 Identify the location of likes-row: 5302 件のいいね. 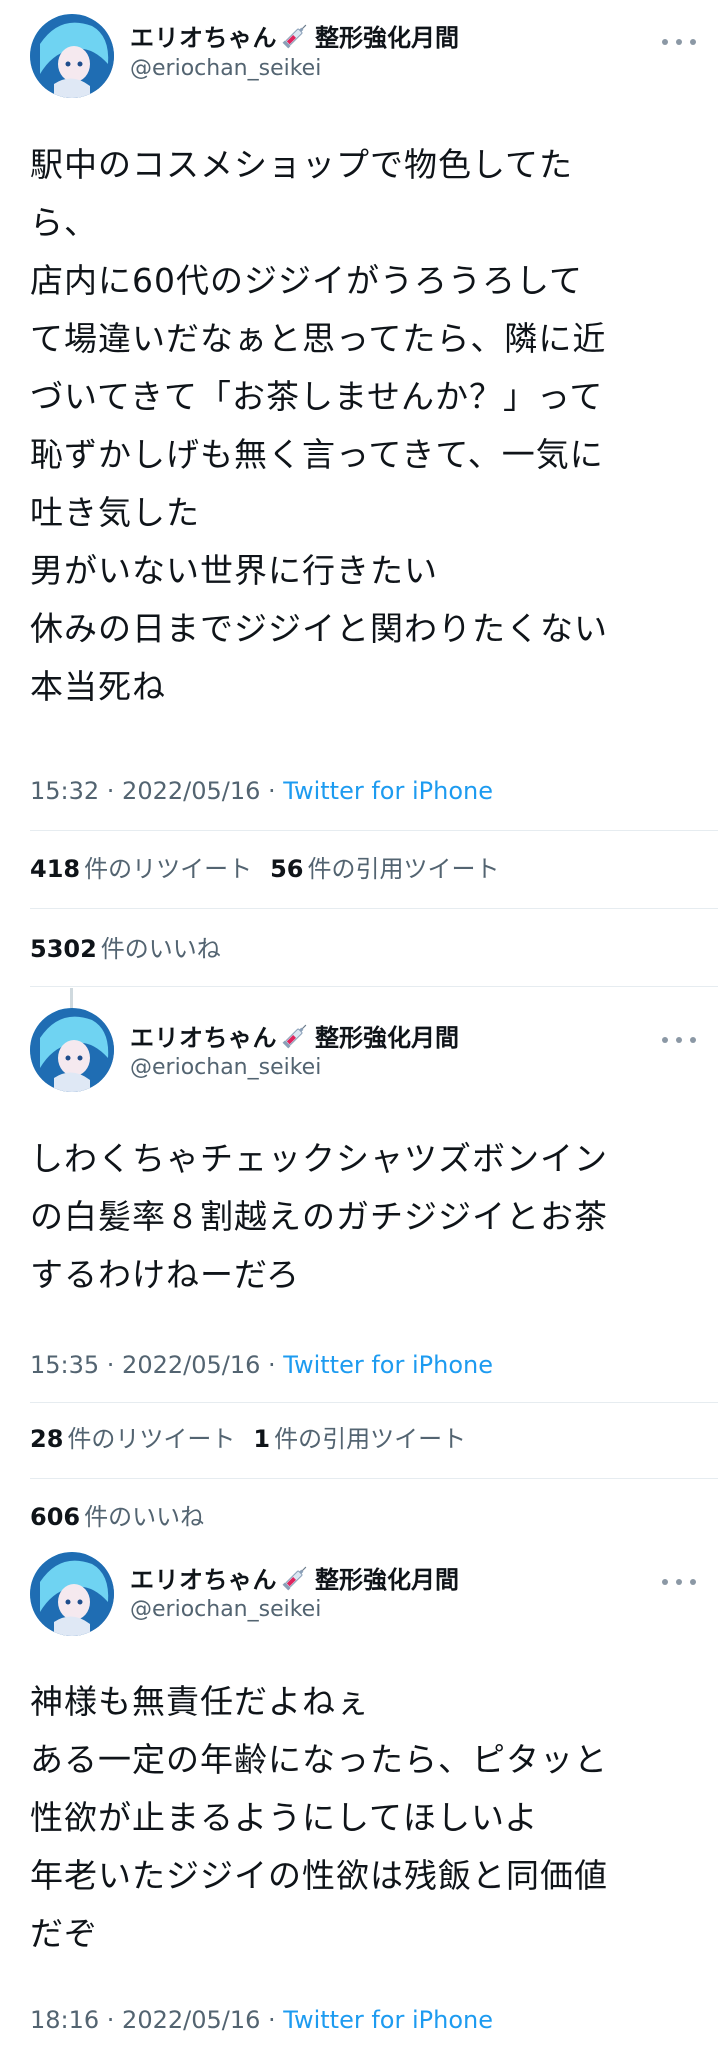
(125, 949).